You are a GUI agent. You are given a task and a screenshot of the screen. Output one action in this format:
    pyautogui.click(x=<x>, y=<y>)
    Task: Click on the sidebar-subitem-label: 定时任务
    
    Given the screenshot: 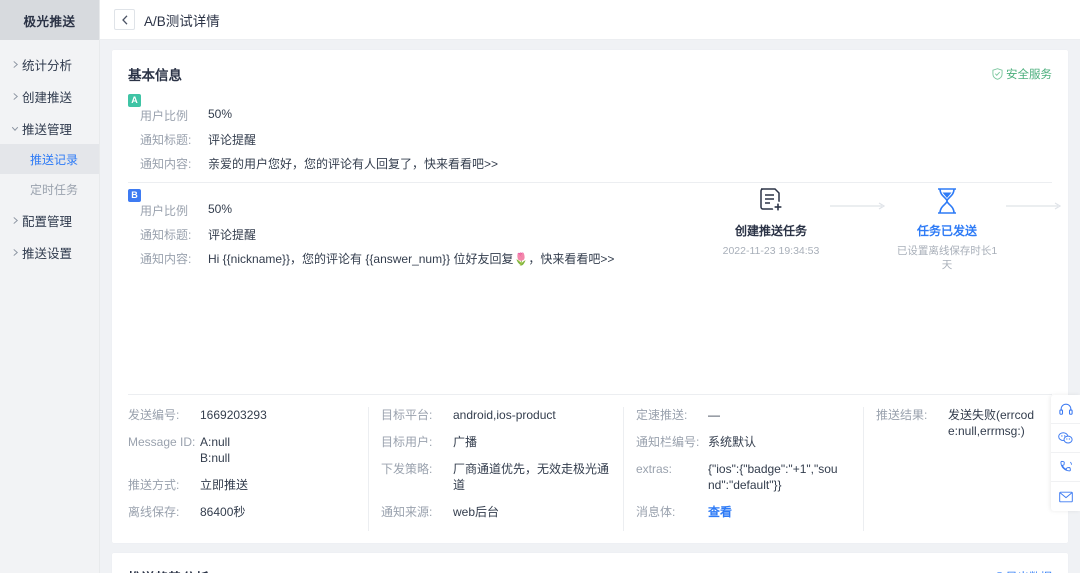 What is the action you would take?
    pyautogui.click(x=54, y=189)
    